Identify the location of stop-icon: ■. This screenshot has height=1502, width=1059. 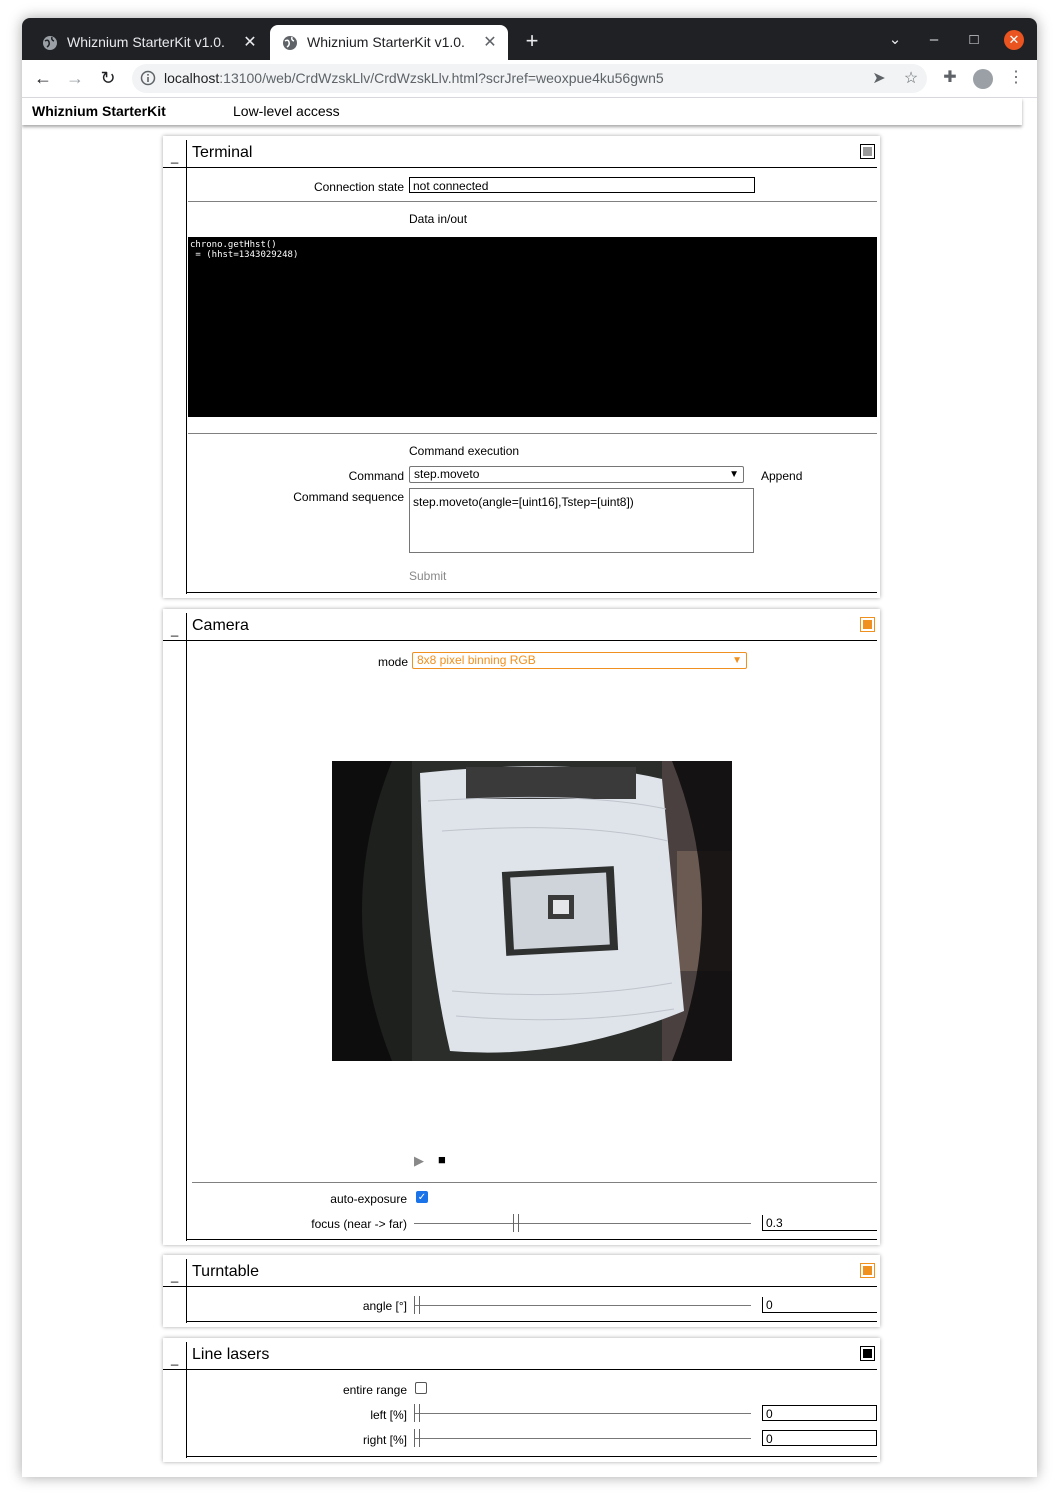
(442, 1159).